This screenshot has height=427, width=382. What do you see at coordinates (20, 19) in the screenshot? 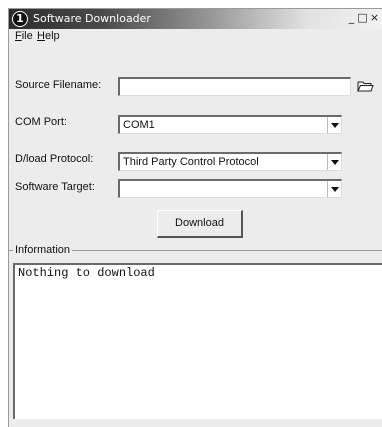
I see `app-icon: 1` at bounding box center [20, 19].